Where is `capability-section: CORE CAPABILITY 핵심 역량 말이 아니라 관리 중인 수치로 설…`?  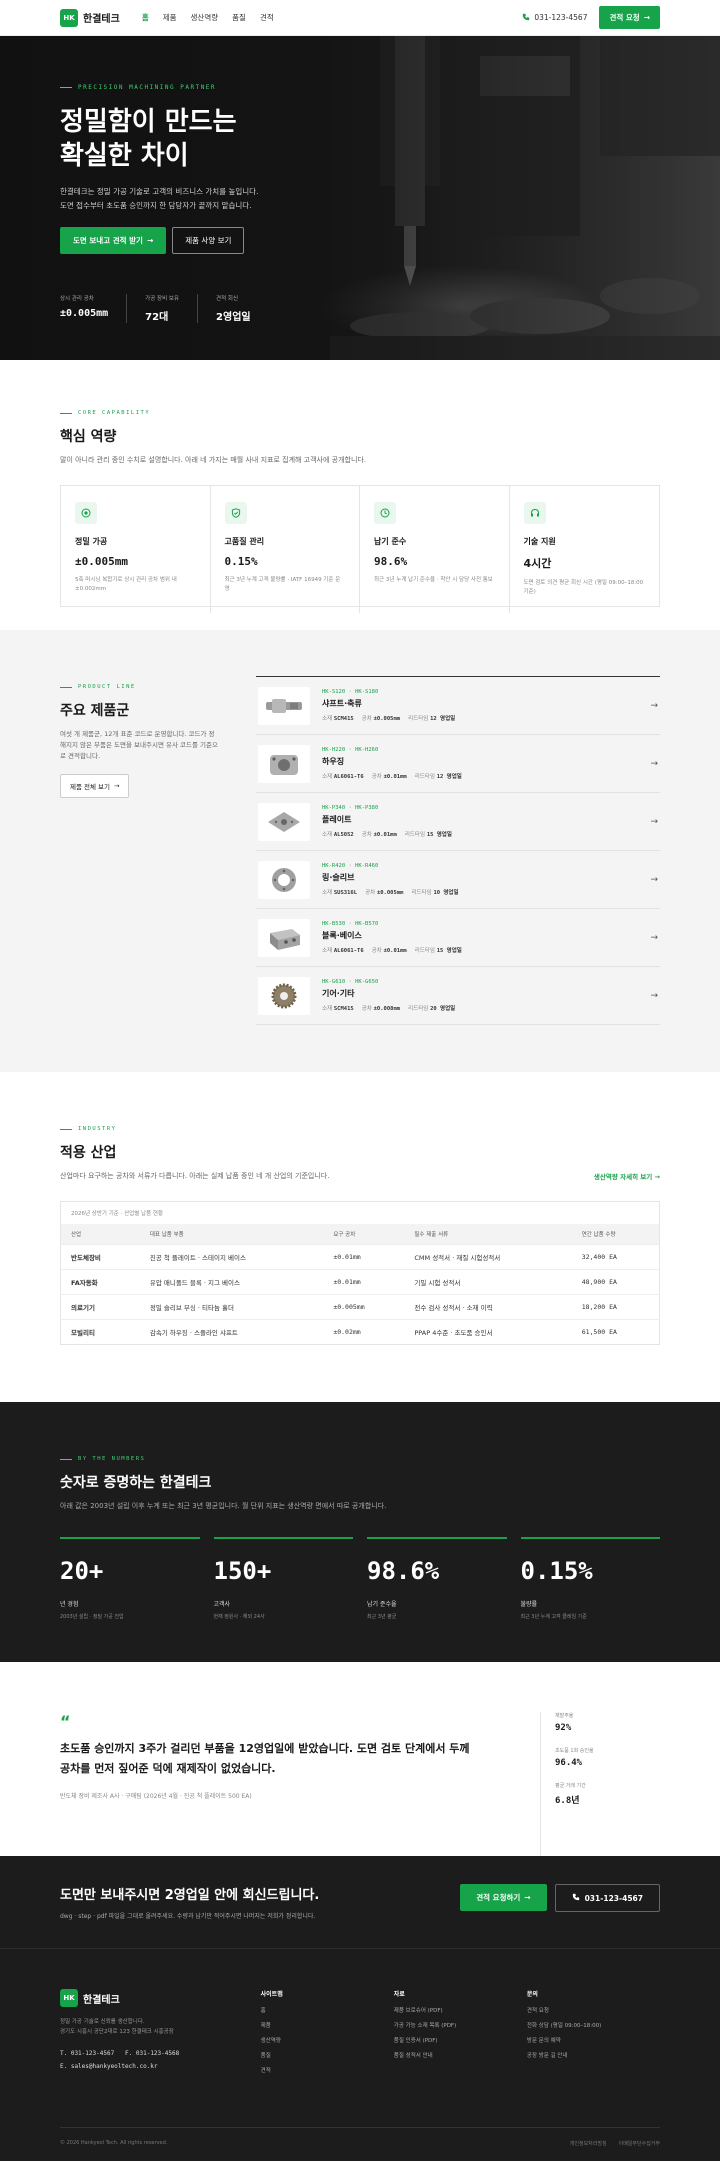
capability-section: CORE CAPABILITY 핵심 역량 말이 아니라 관리 중인 수치로 설… is located at coordinates (360, 495).